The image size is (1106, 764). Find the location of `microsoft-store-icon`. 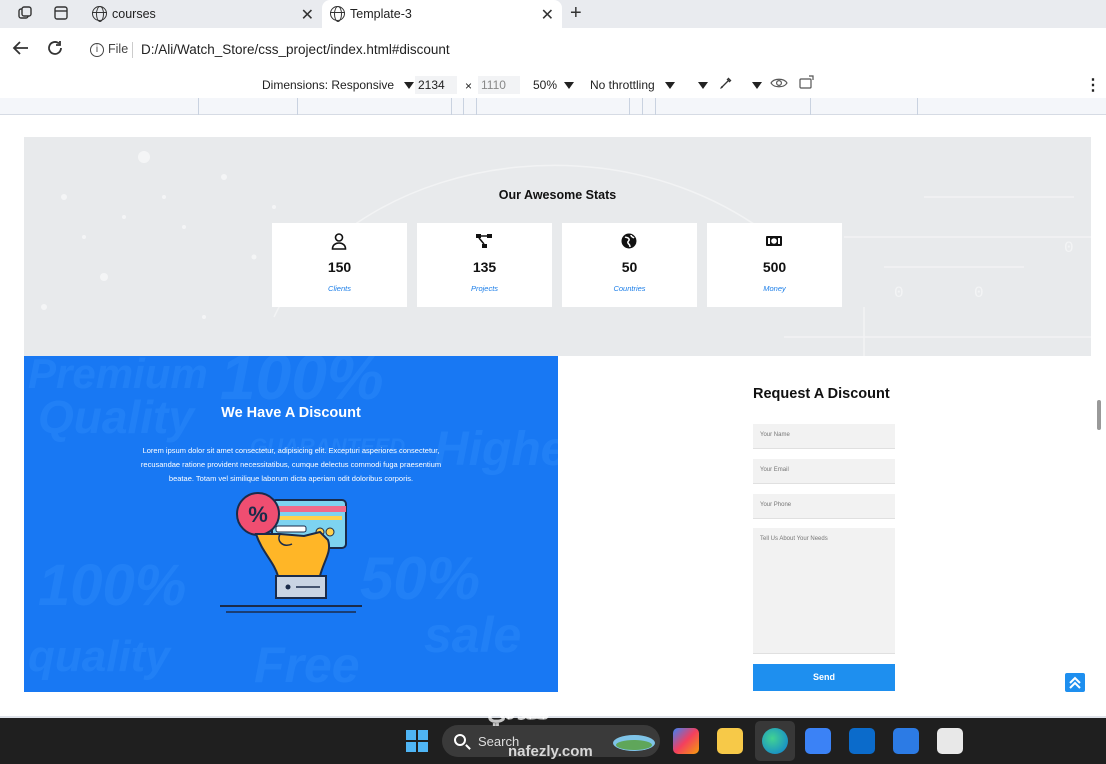

microsoft-store-icon is located at coordinates (818, 741).